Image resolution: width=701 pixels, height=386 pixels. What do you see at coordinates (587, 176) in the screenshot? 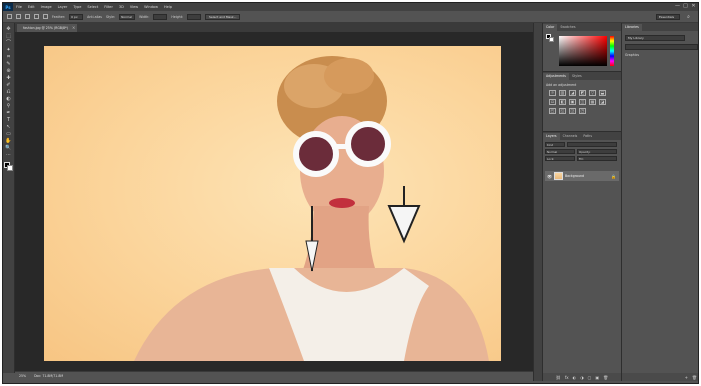
I see `layer-name: Background` at bounding box center [587, 176].